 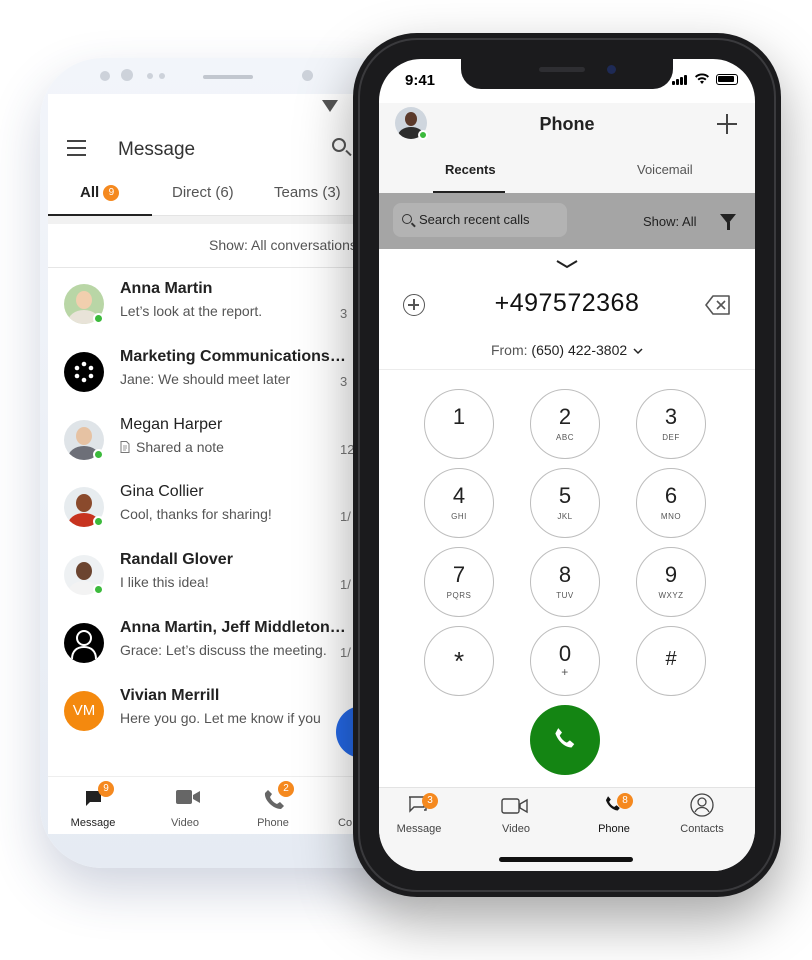 What do you see at coordinates (671, 424) in the screenshot?
I see `key-3: 3 DEF` at bounding box center [671, 424].